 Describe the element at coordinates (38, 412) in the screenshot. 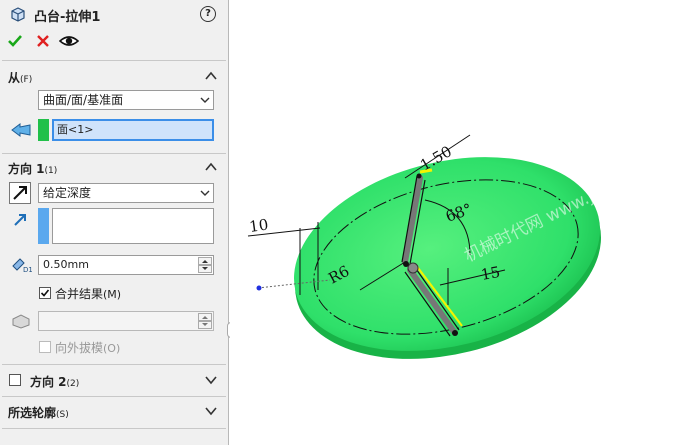

I see `section-contours-label: 所选轮廓(S)` at that location.